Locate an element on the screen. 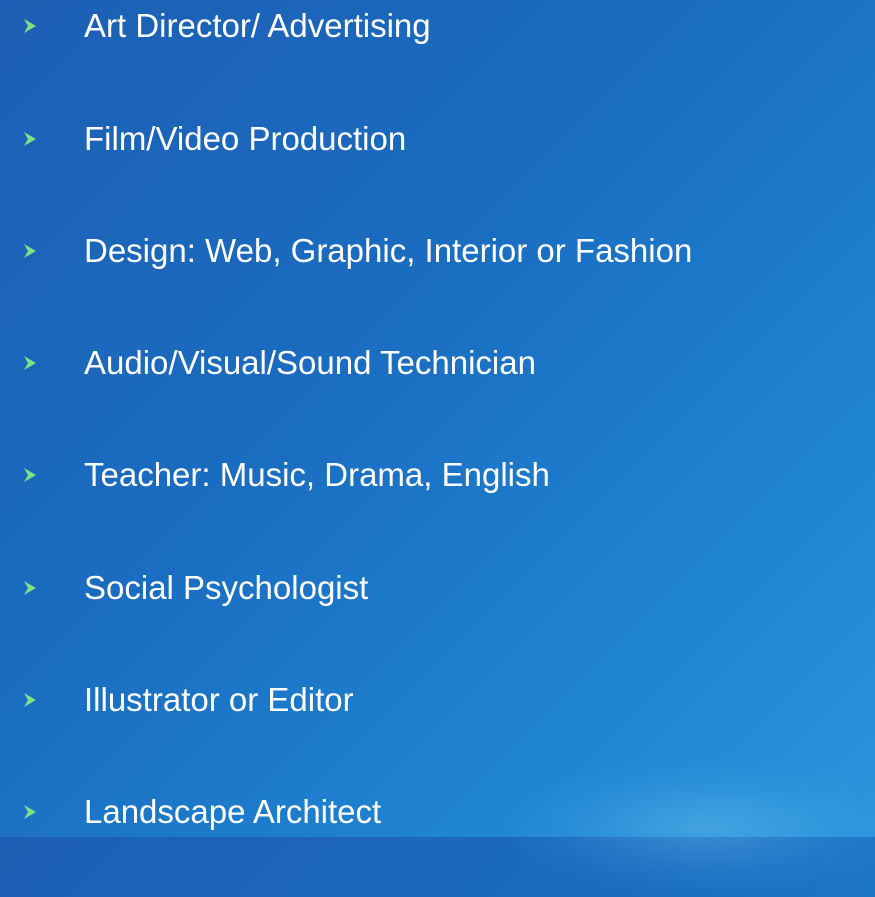 The image size is (875, 897). list-item-label: Illustrator or Editor is located at coordinates (219, 699).